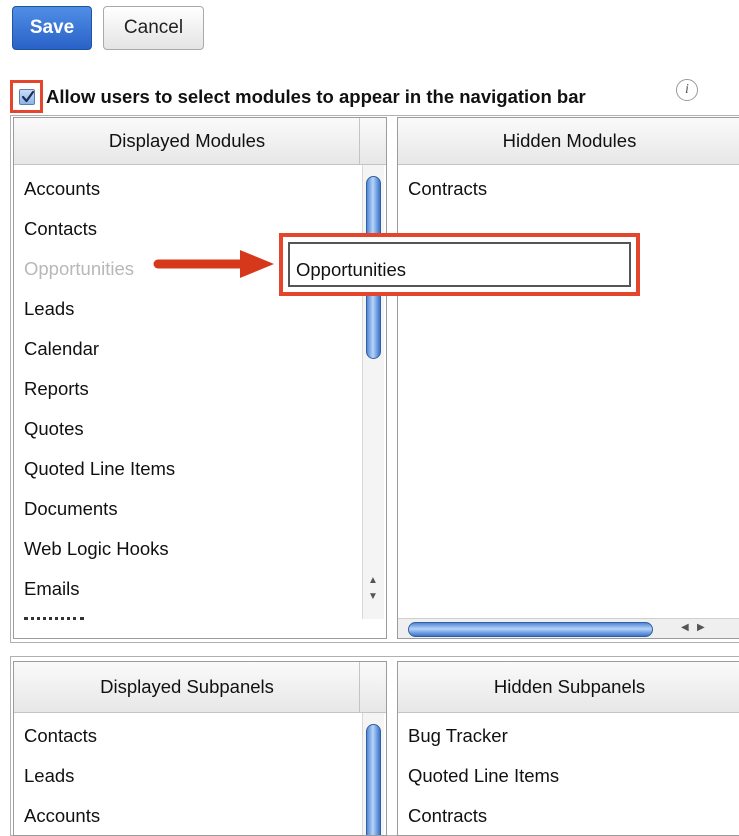 This screenshot has height=836, width=739. I want to click on list-item: Emails, so click(52, 589).